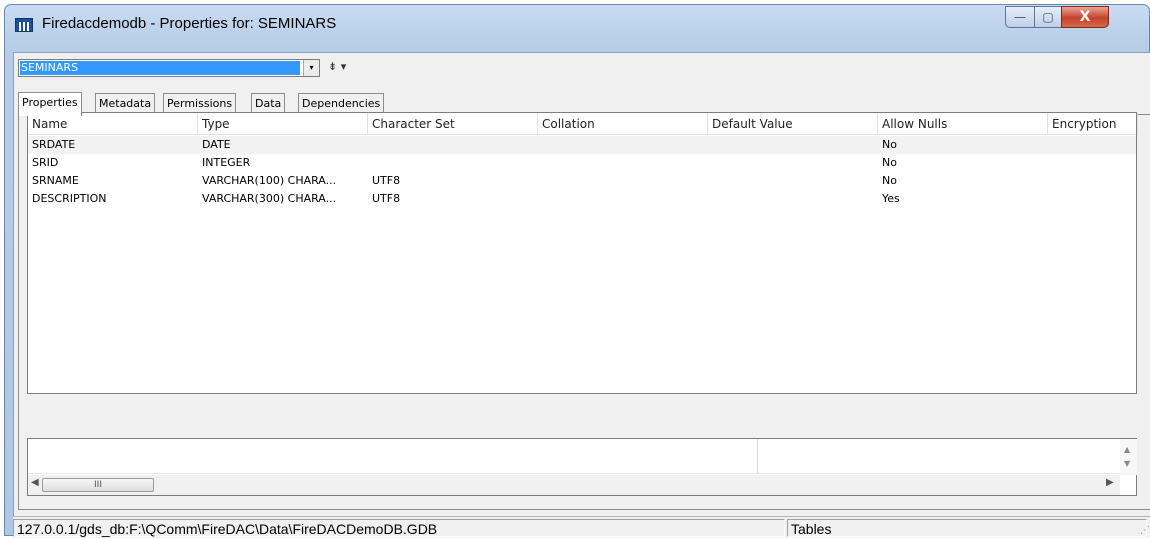 The image size is (1150, 538). I want to click on cell-name: SRNAME, so click(55, 180).